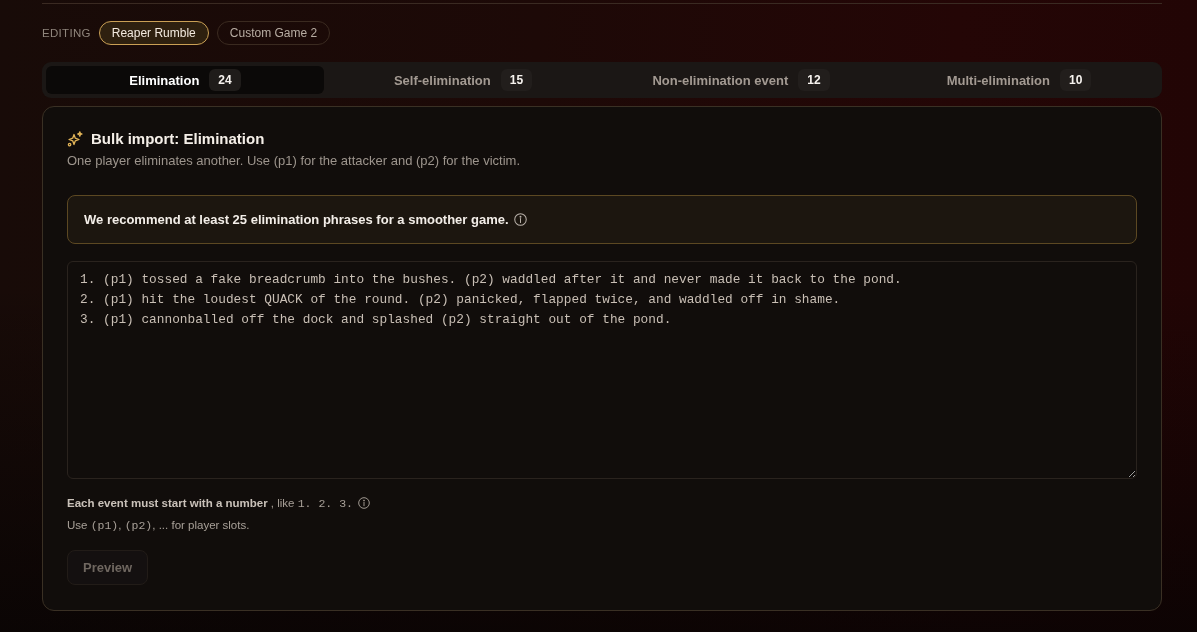 This screenshot has height=632, width=1197. I want to click on tab-count: 15, so click(516, 80).